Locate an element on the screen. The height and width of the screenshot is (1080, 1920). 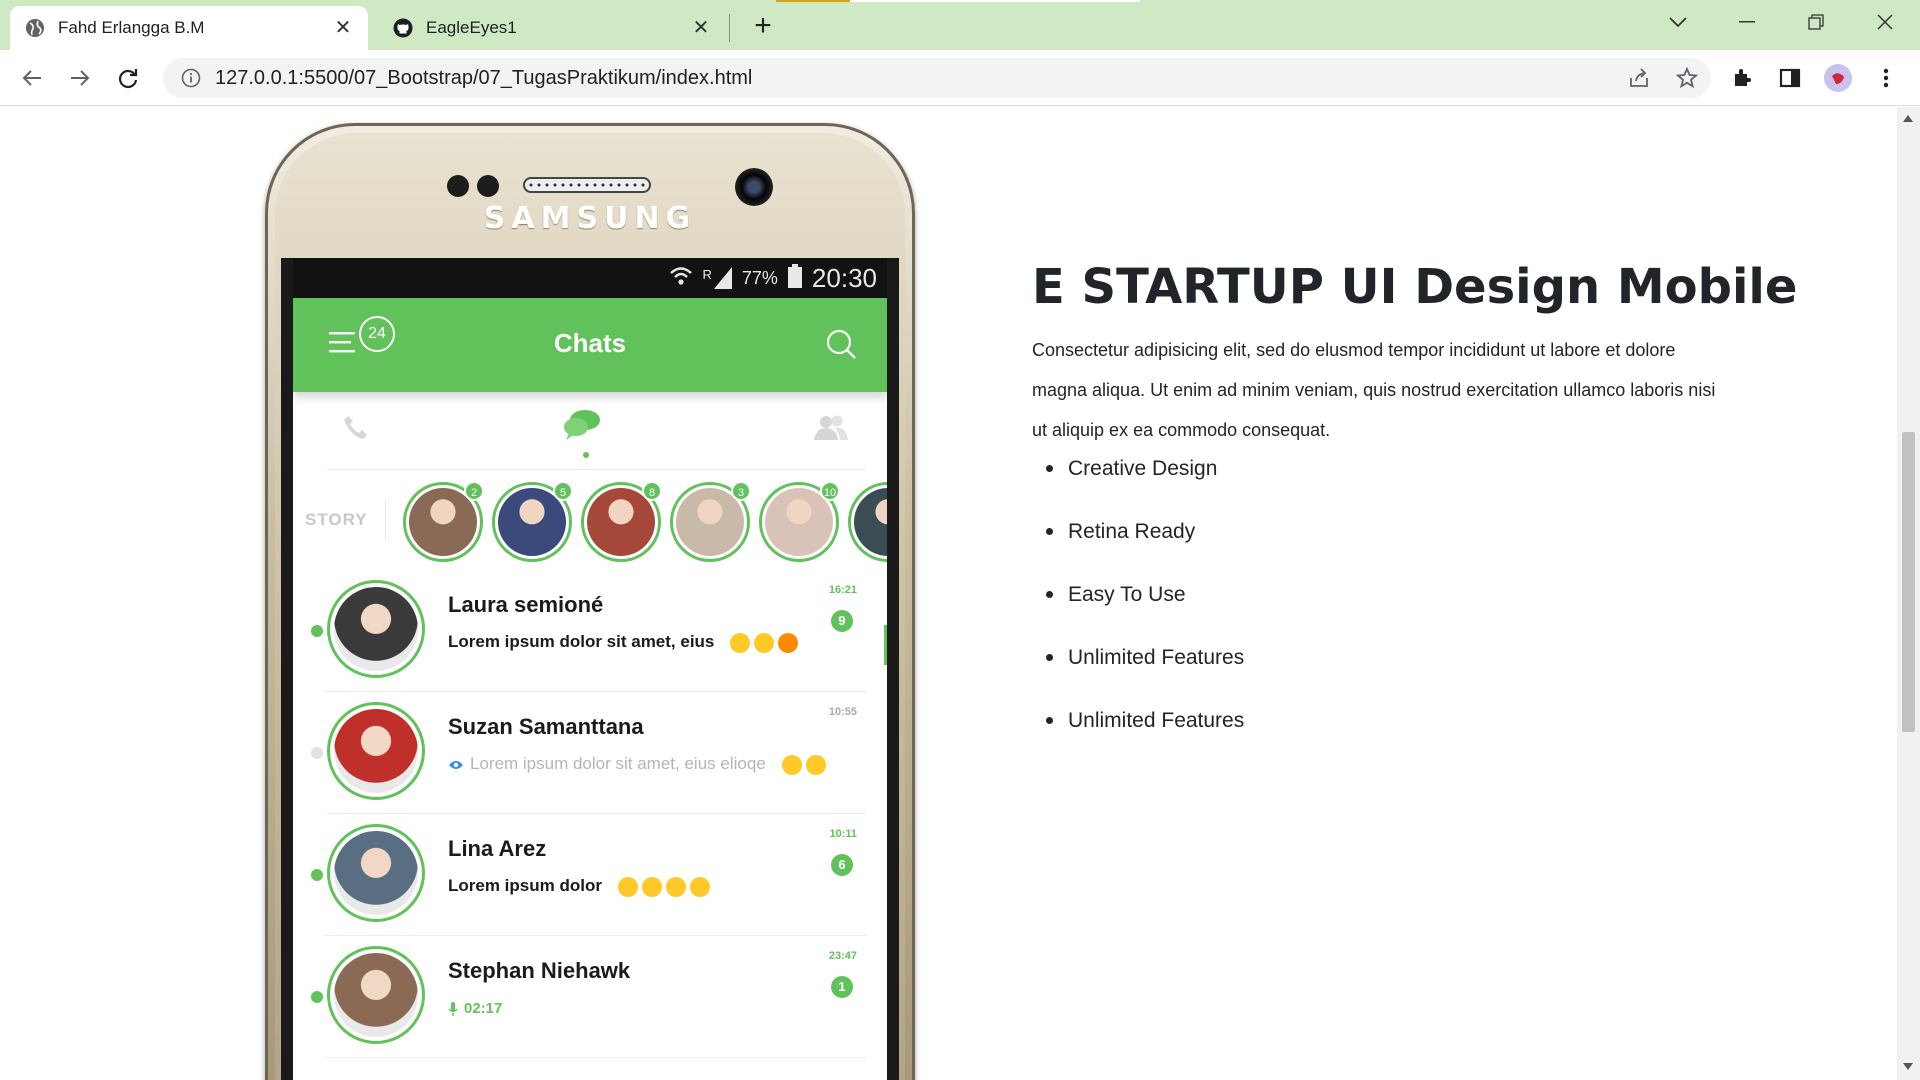
message-time: 23:47 is located at coordinates (842, 956).